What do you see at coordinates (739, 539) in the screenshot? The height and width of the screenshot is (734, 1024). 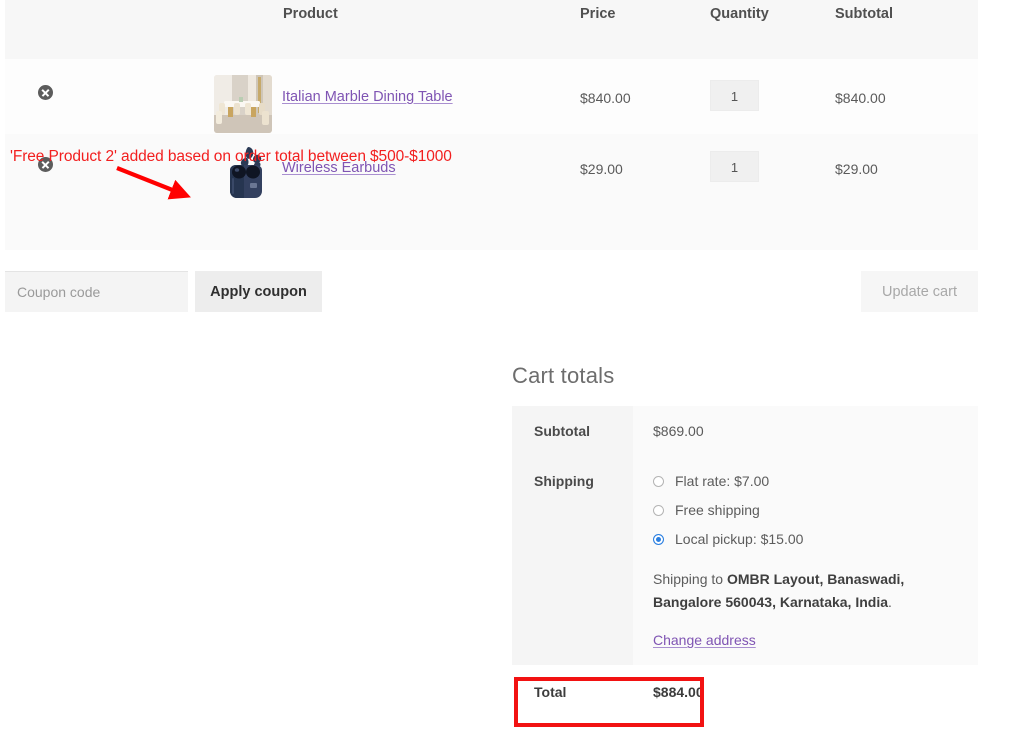 I see `shipping-option-label: Local pickup: $15.00` at bounding box center [739, 539].